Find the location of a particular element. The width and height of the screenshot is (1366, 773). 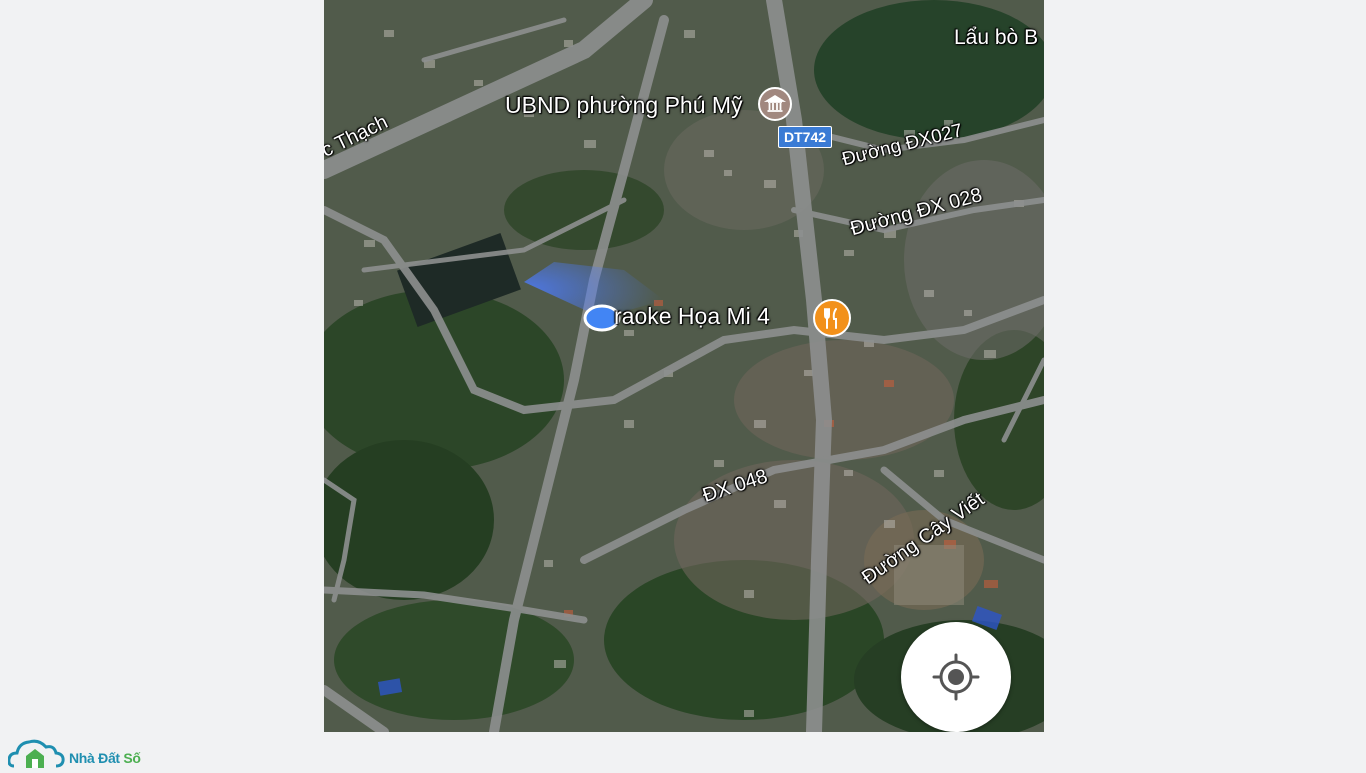

restaurant-icon is located at coordinates (832, 318).